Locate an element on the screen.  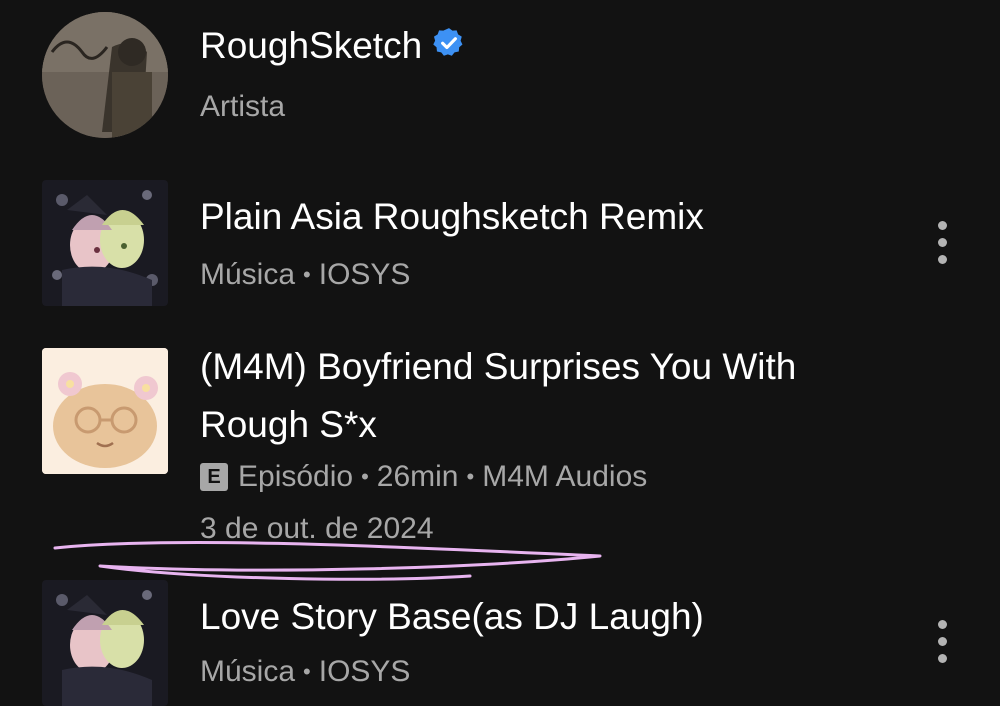
artist-name: RoughSketch is located at coordinates (333, 47).